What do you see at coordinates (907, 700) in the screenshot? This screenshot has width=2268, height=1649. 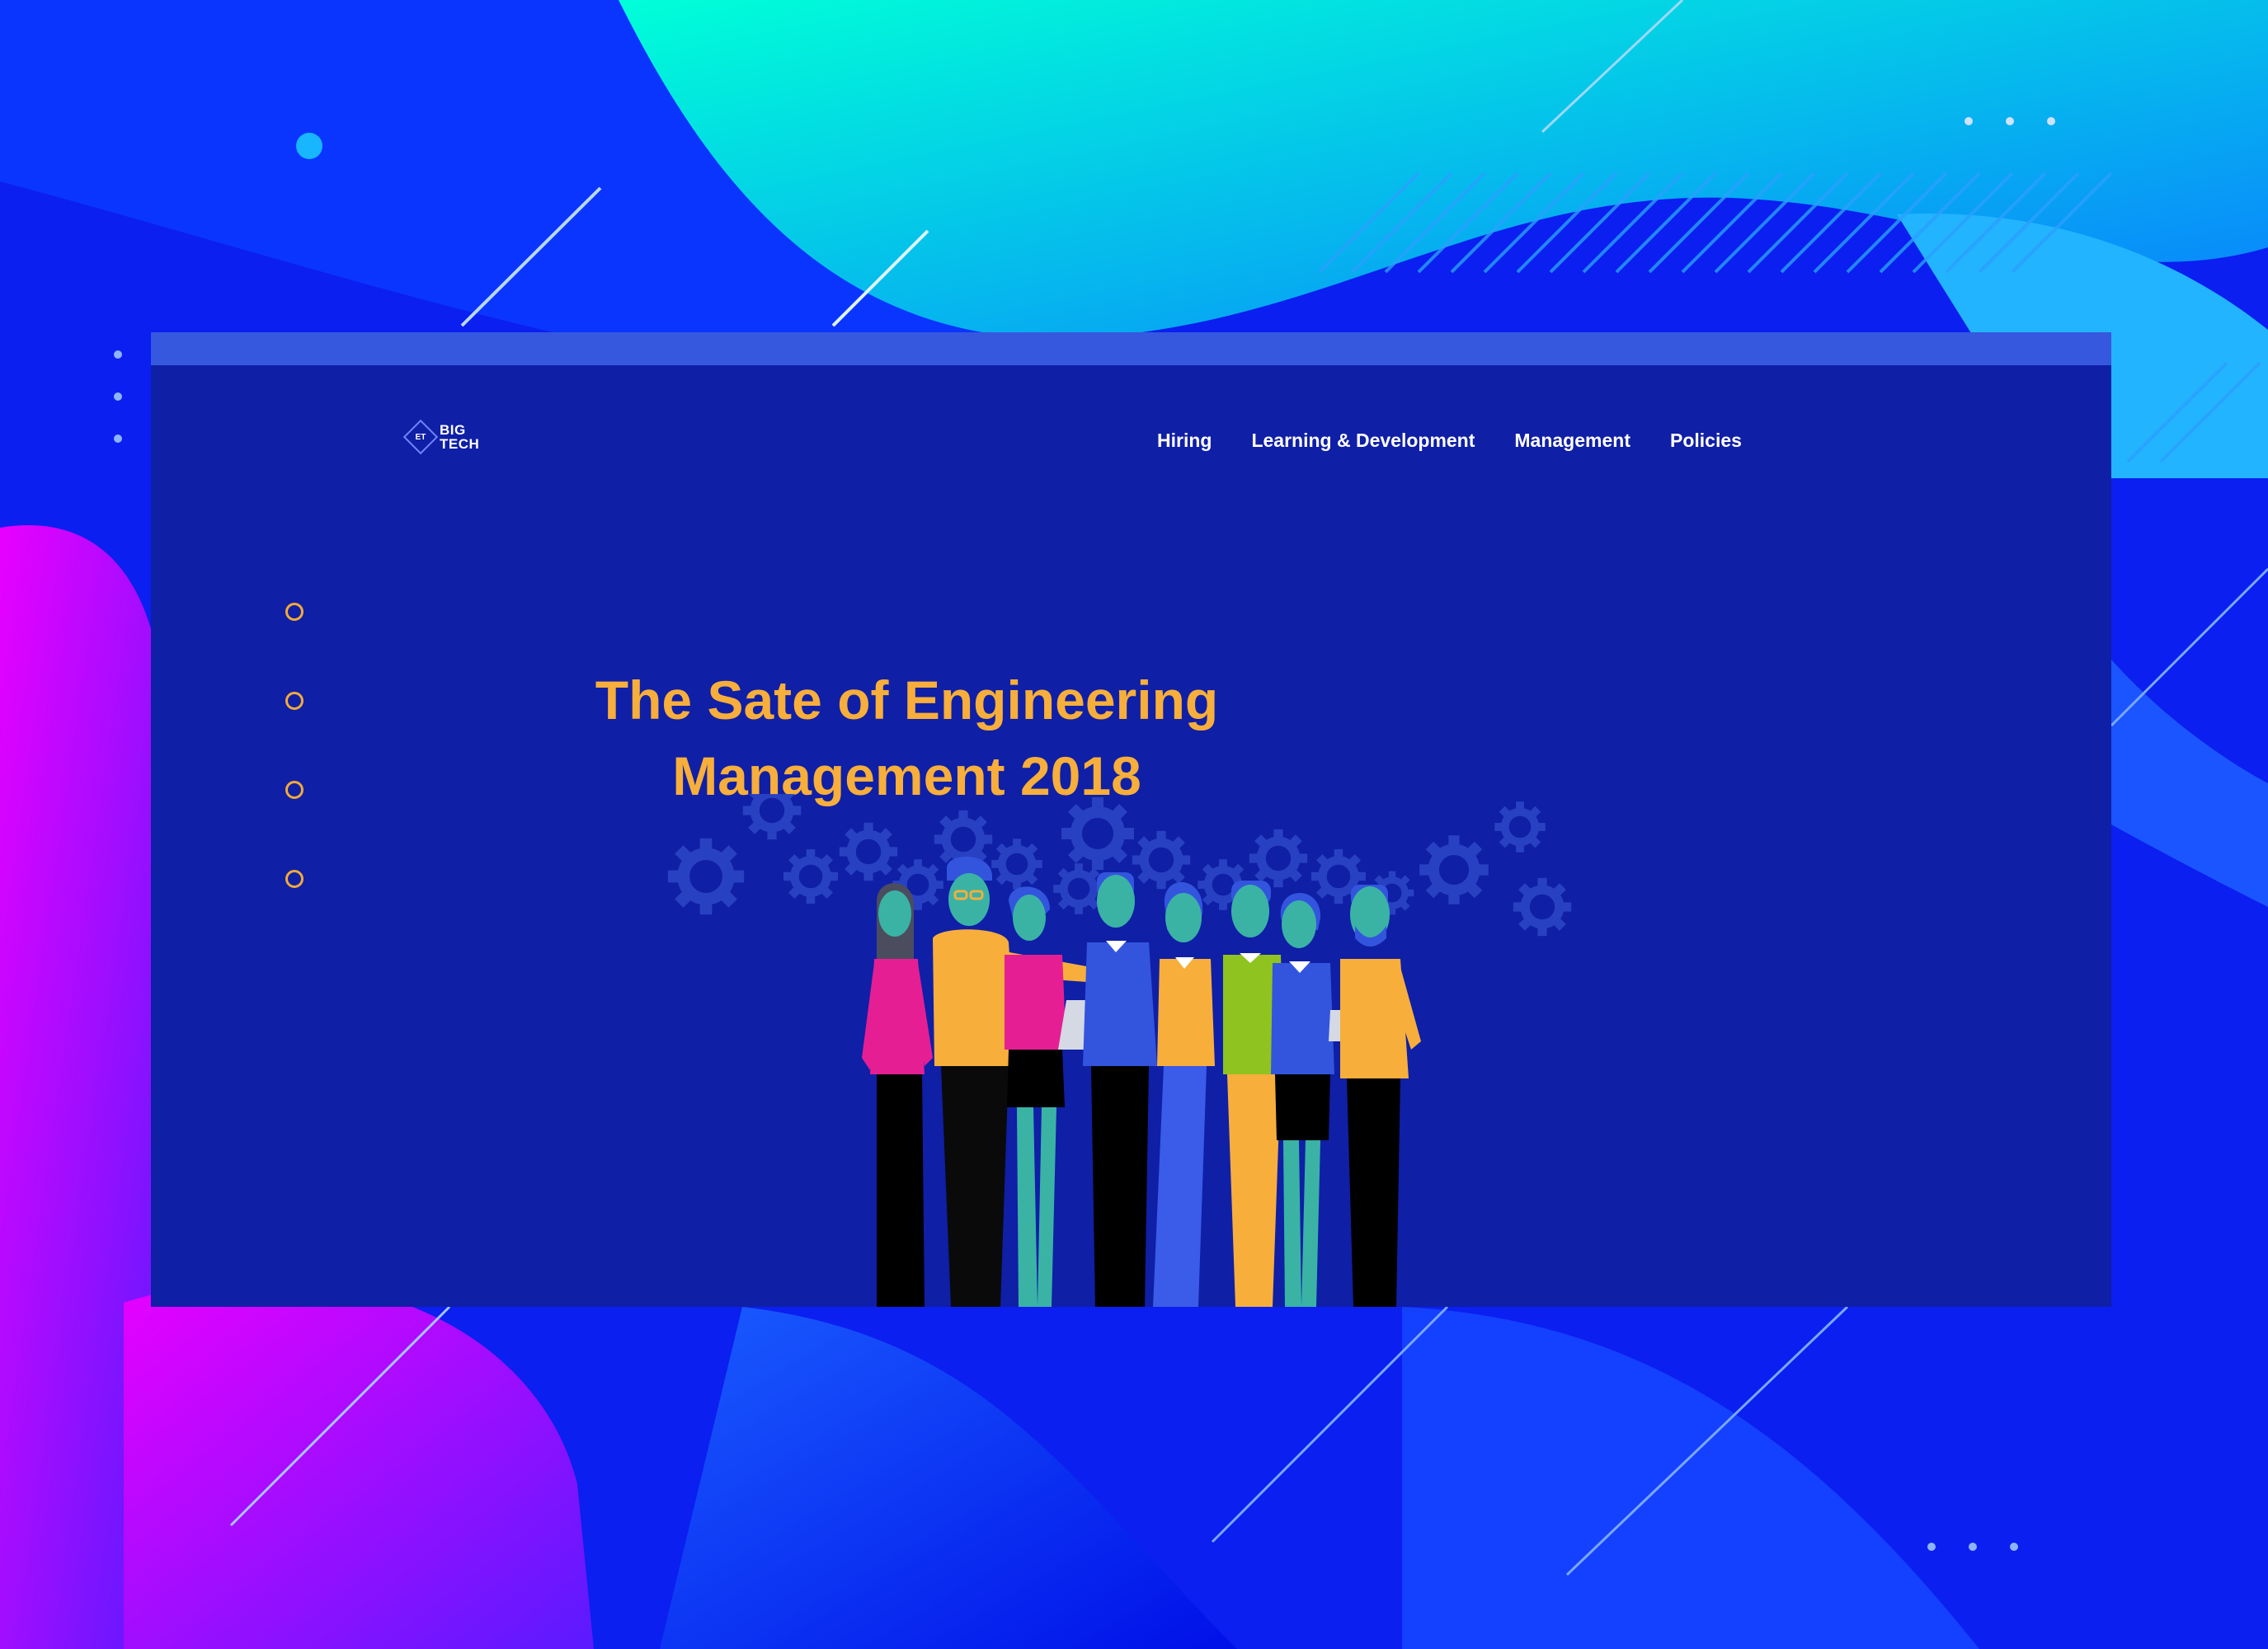 I see `hero-title-line-1: The Sate of Engineering` at bounding box center [907, 700].